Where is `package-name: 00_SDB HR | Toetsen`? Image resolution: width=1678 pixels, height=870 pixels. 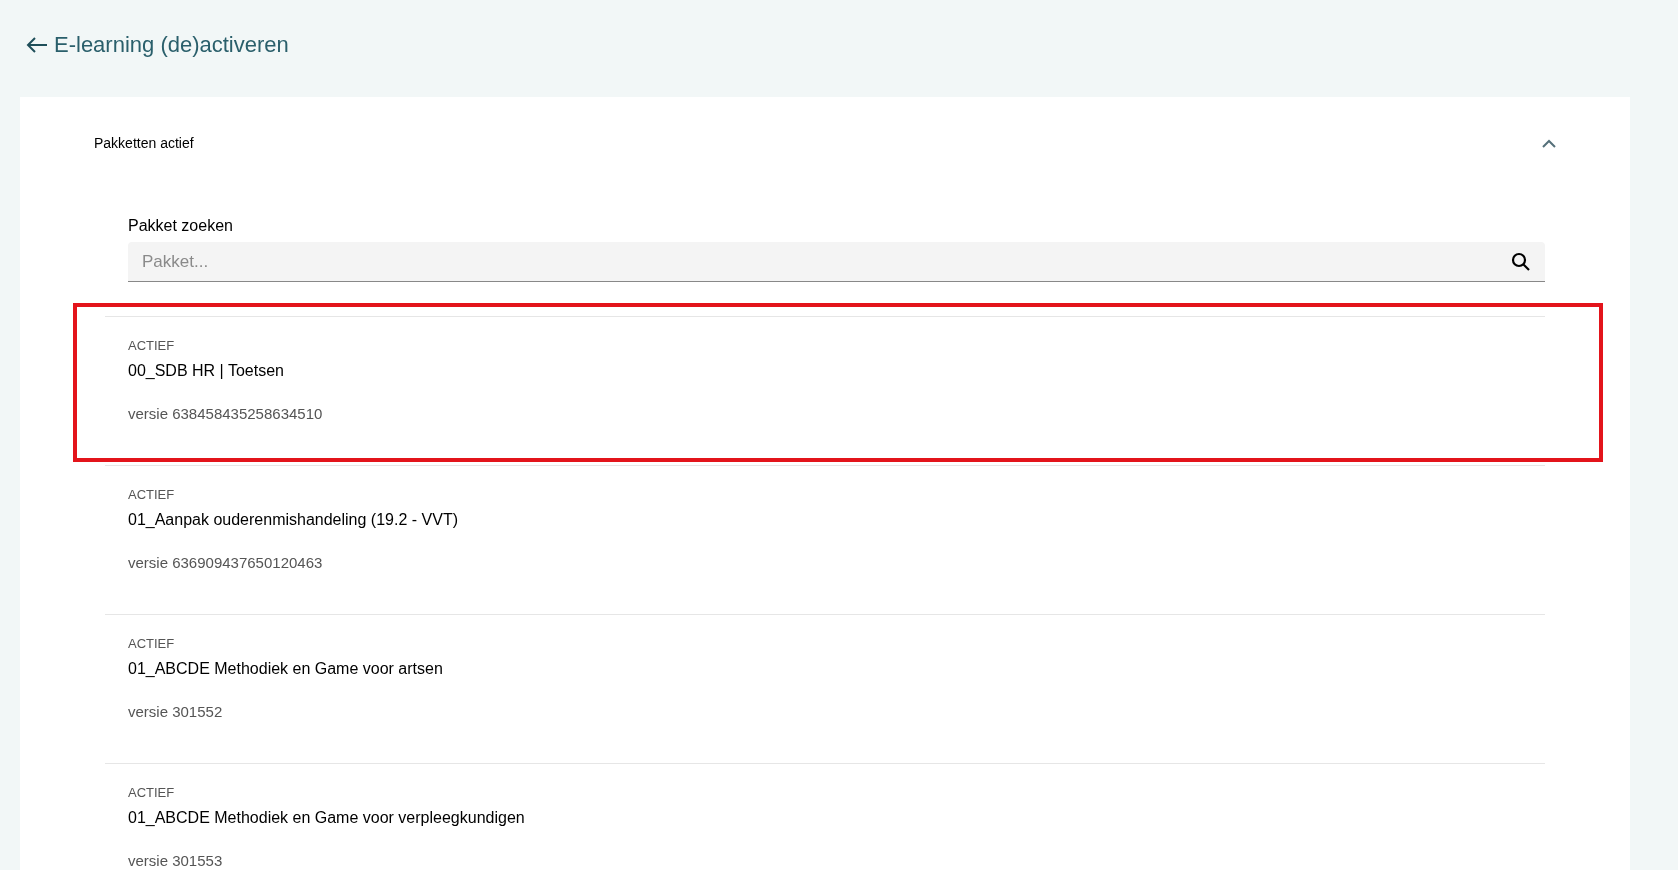
package-name: 00_SDB HR | Toetsen is located at coordinates (836, 371).